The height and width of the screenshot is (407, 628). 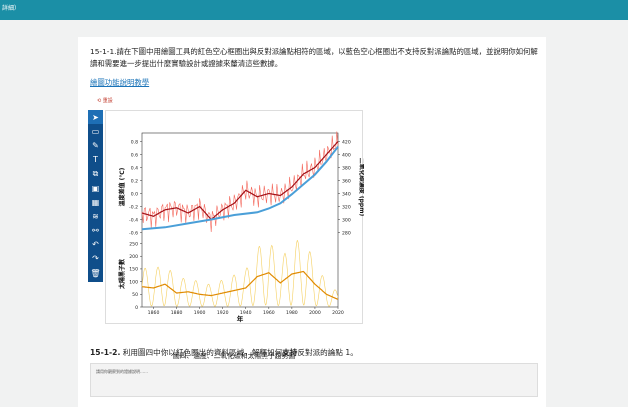 I want to click on y-tick-label-left: -0.2, so click(x=133, y=207).